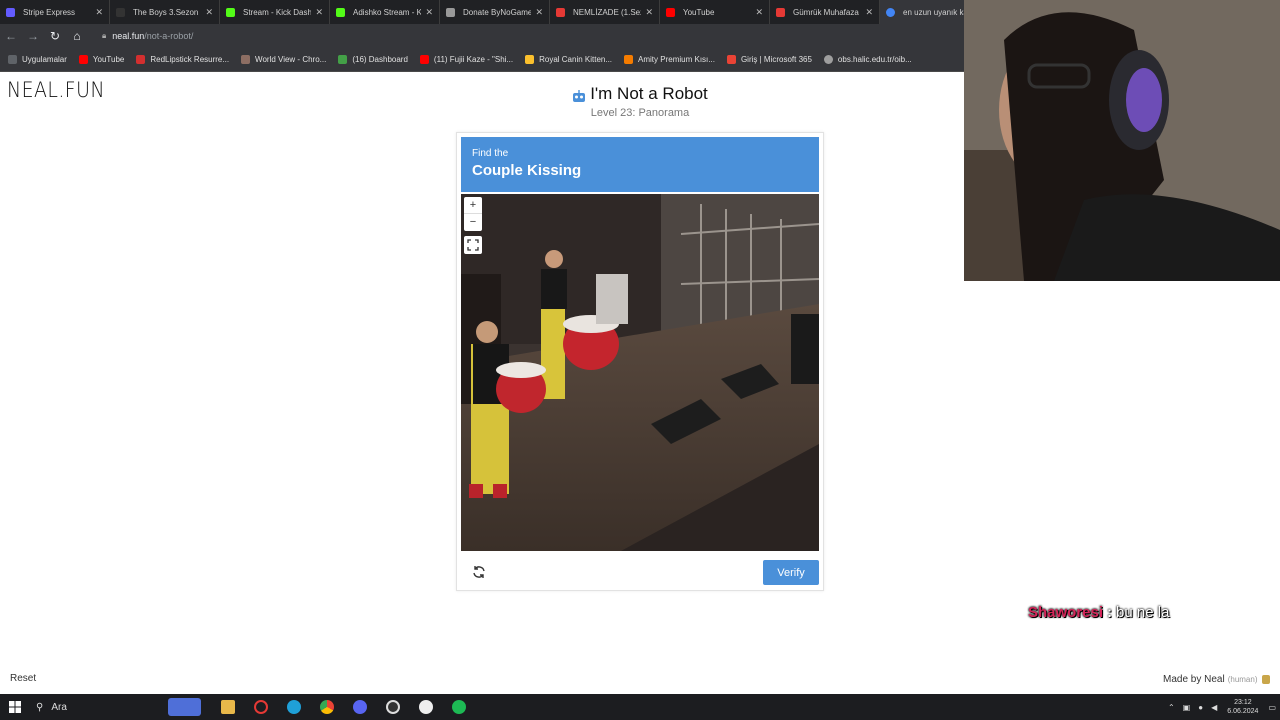 The height and width of the screenshot is (720, 1280). Describe the element at coordinates (12, 59) in the screenshot. I see `apps-grid-icon` at that location.